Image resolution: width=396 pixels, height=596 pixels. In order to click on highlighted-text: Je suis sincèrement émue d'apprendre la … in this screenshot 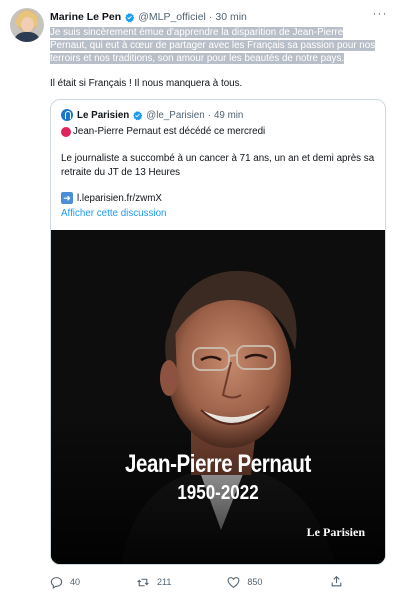, I will do `click(213, 46)`.